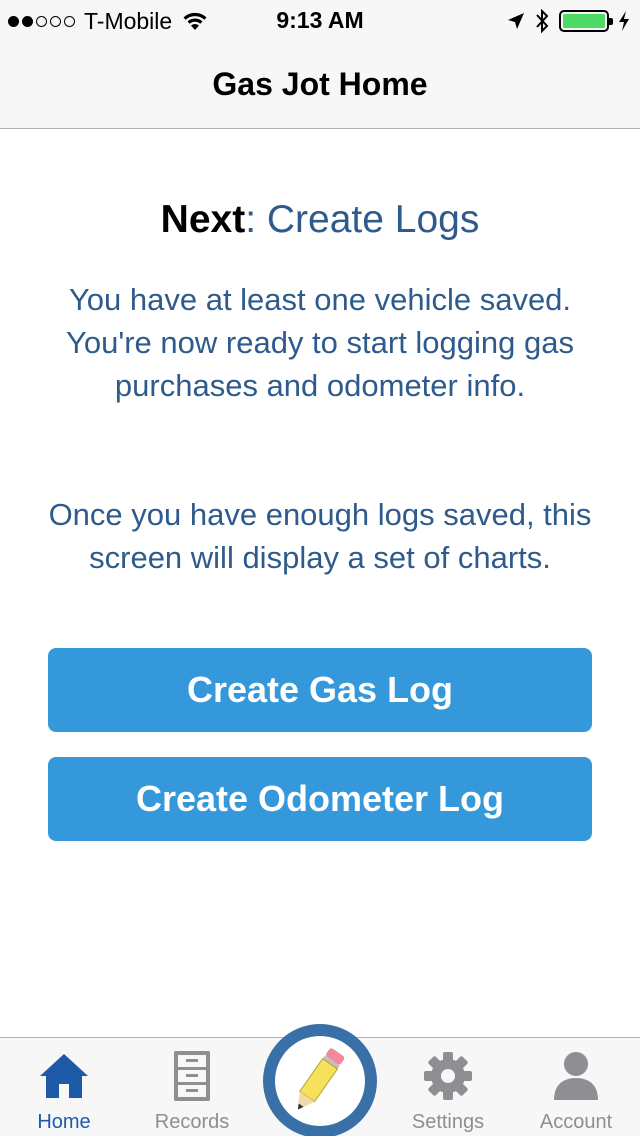 The image size is (640, 1136). What do you see at coordinates (64, 1076) in the screenshot?
I see `home-icon` at bounding box center [64, 1076].